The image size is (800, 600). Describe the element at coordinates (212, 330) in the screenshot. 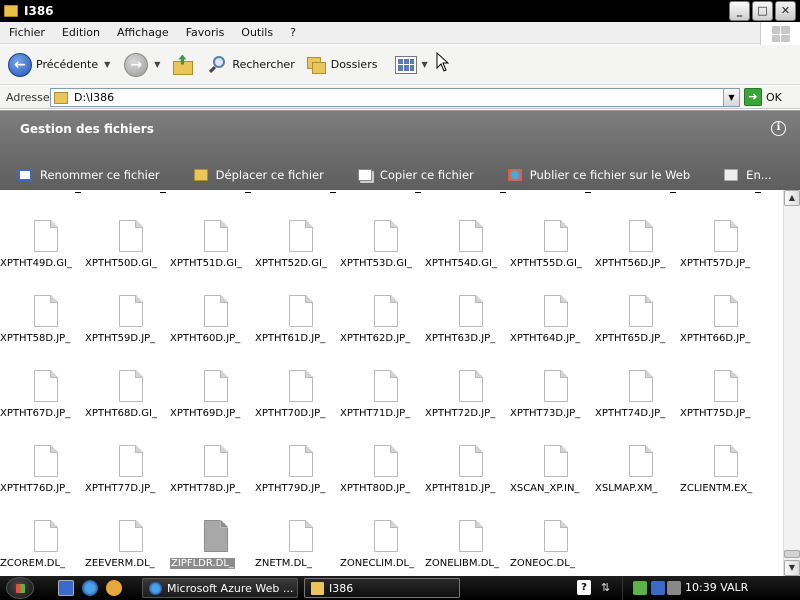

I see `file-item: XPTHT60D.JP_` at that location.